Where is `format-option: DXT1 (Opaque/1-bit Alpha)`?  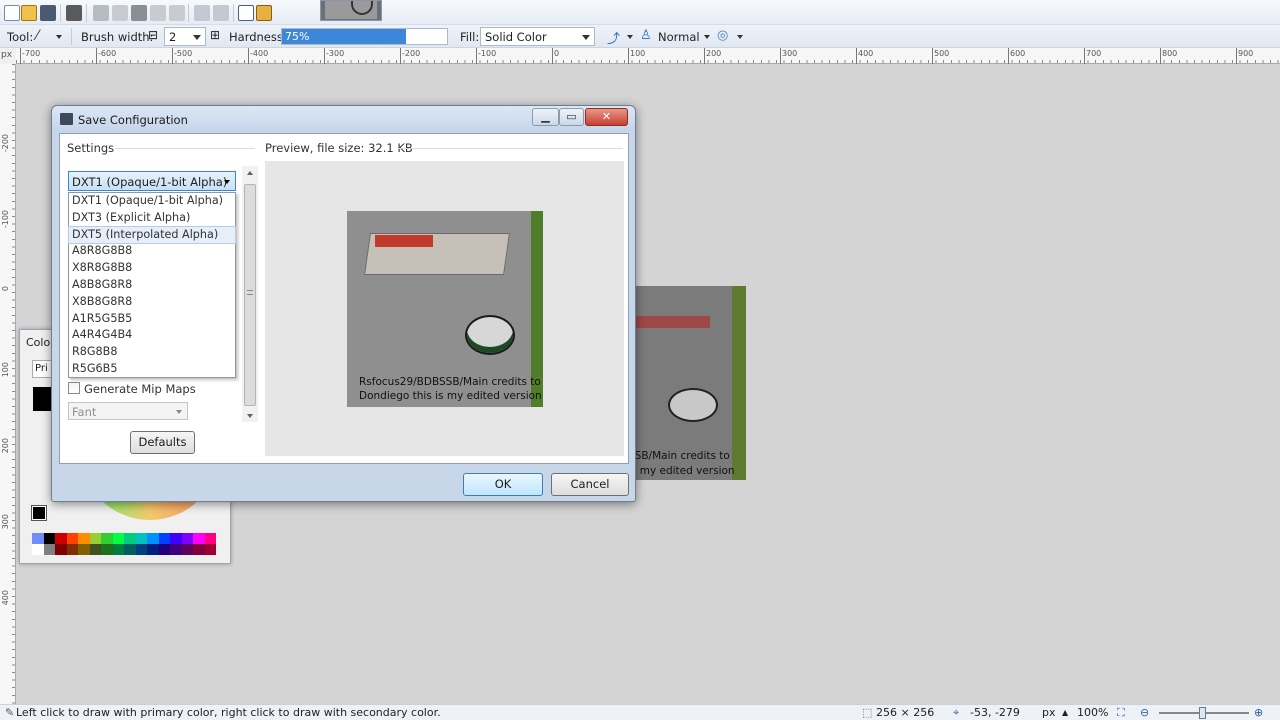 format-option: DXT1 (Opaque/1-bit Alpha) is located at coordinates (152, 201).